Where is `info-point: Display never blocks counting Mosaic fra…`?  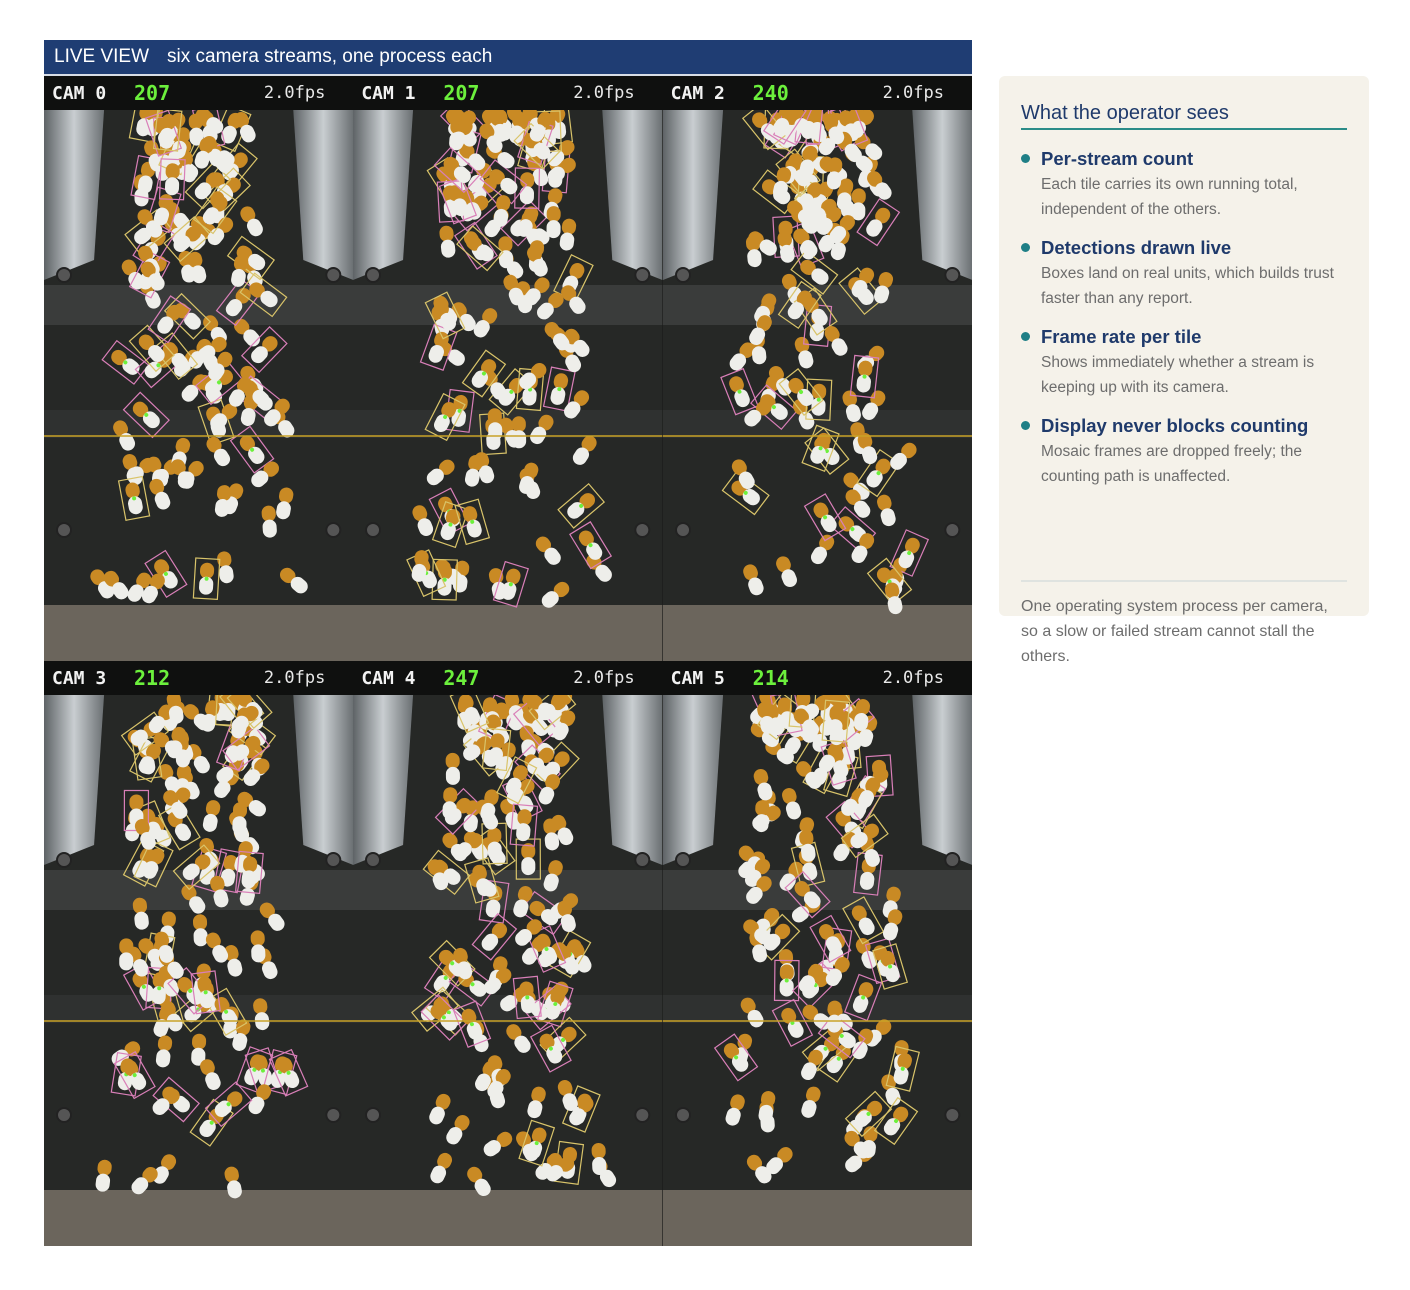
info-point: Display never blocks counting Mosaic fra… is located at coordinates (1186, 452).